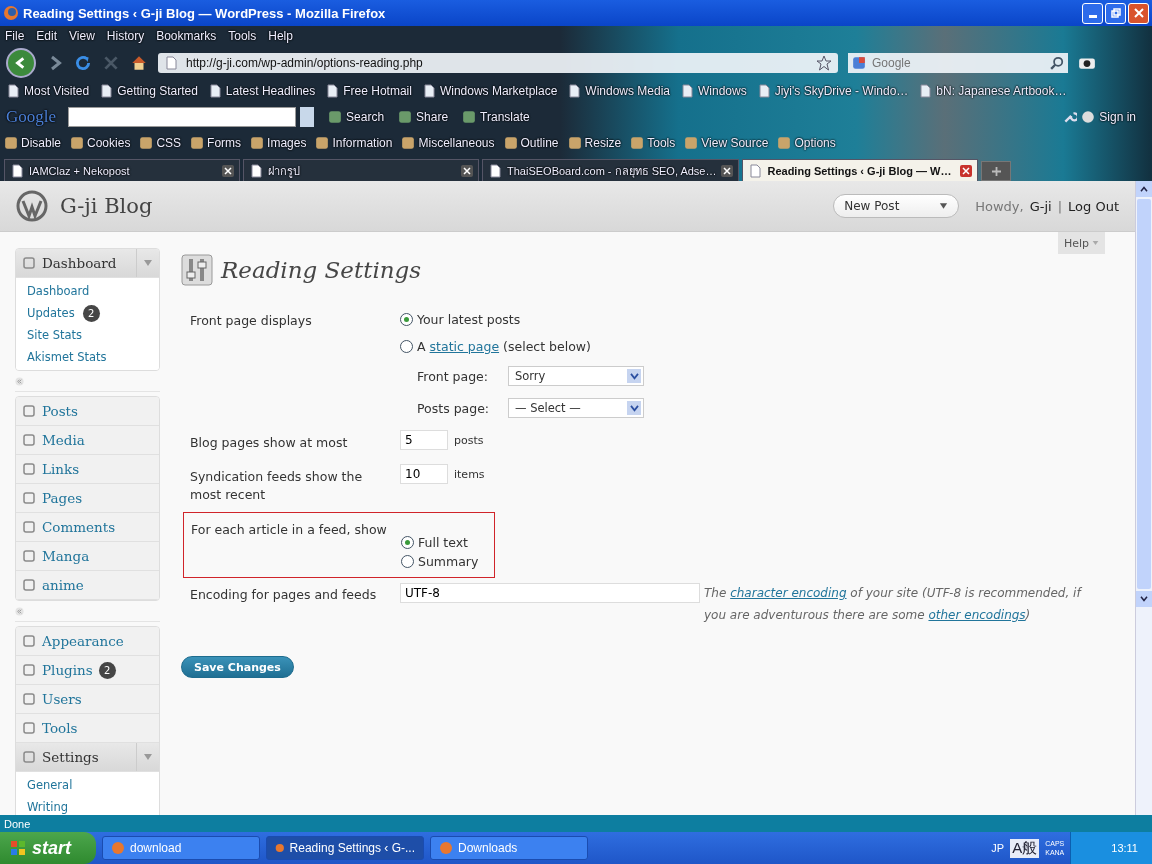 The height and width of the screenshot is (864, 1152). Describe the element at coordinates (361, 170) in the screenshot. I see `browser-tab: ฝากรูป` at that location.